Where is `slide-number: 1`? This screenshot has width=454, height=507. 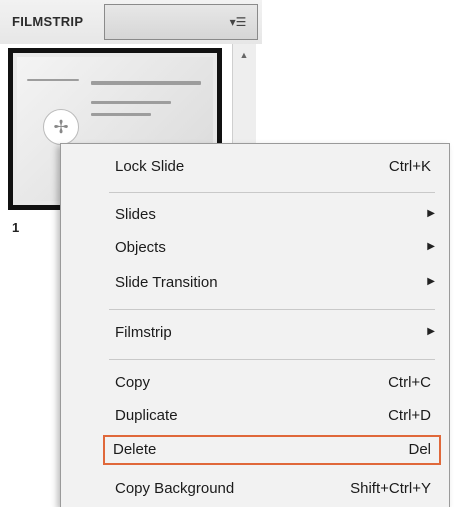 slide-number: 1 is located at coordinates (16, 227).